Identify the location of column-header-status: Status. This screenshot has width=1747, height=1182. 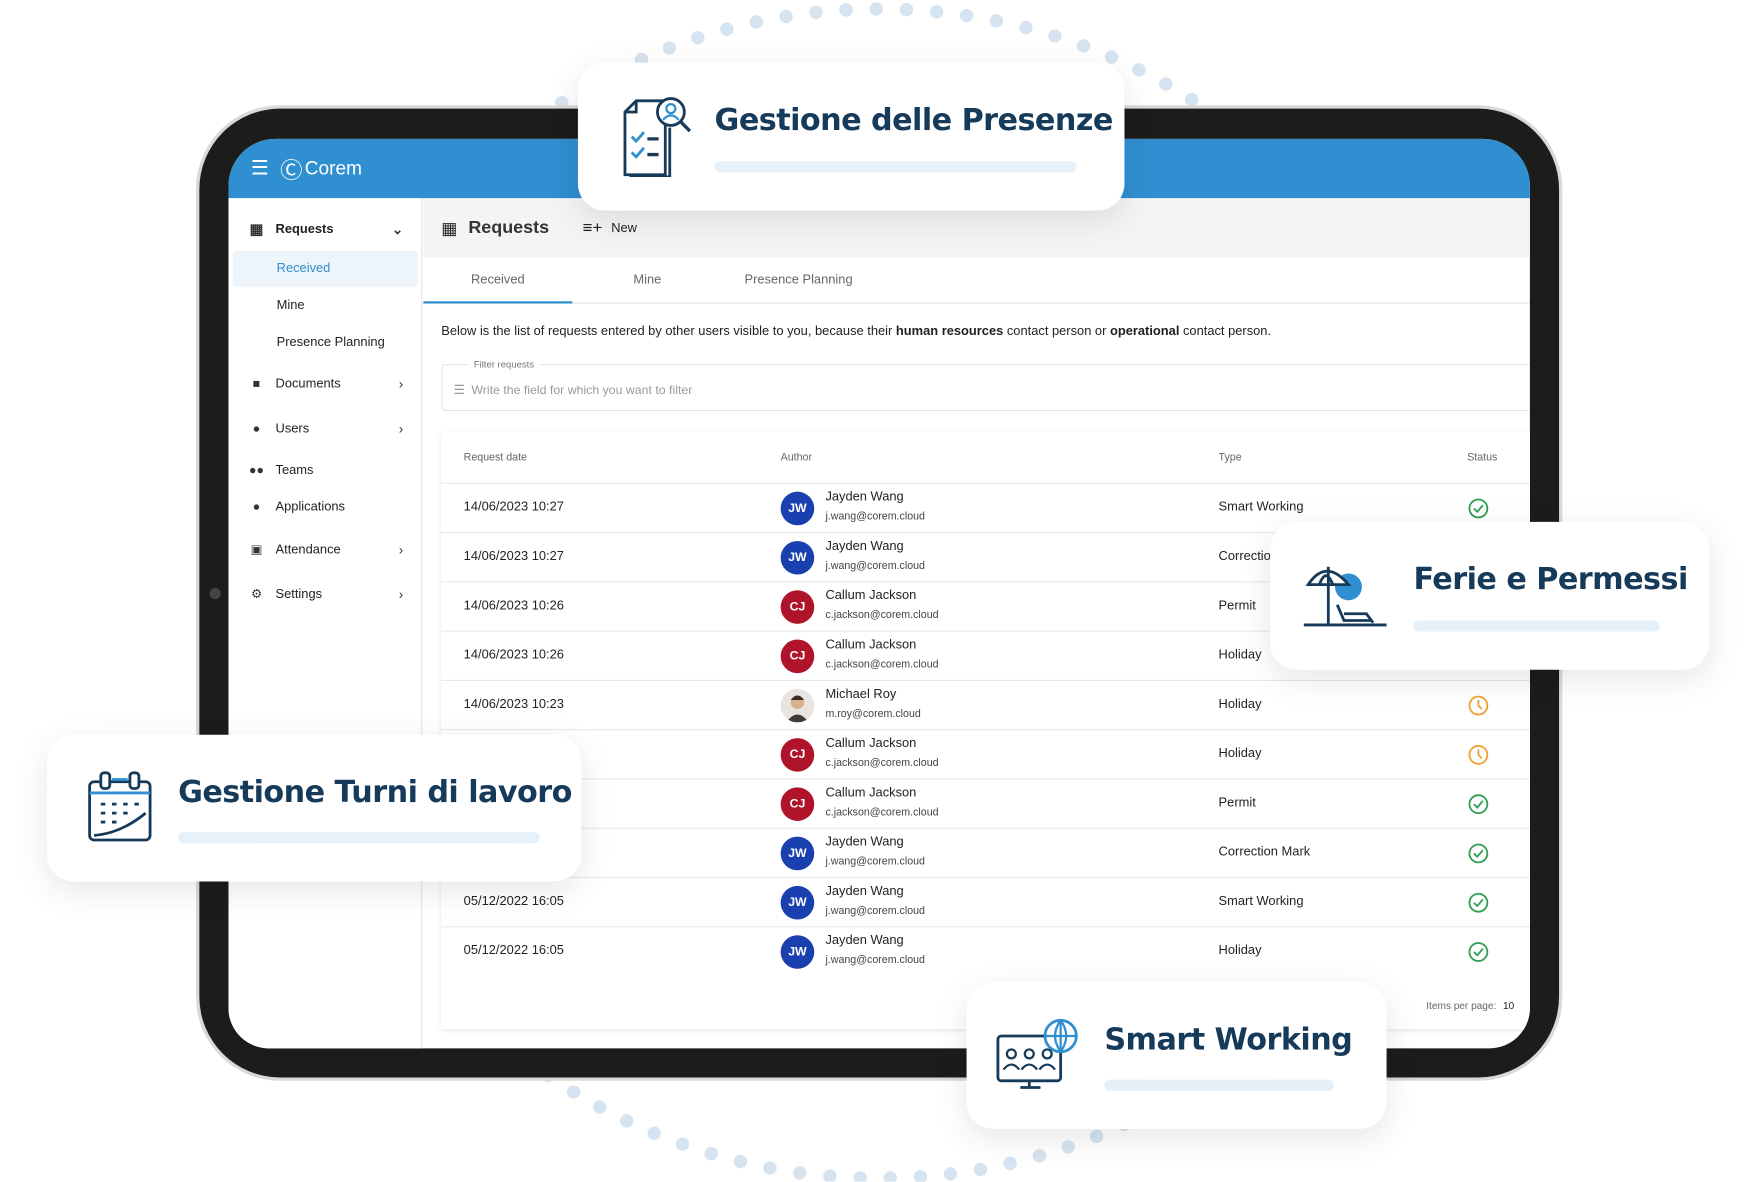
(1482, 457).